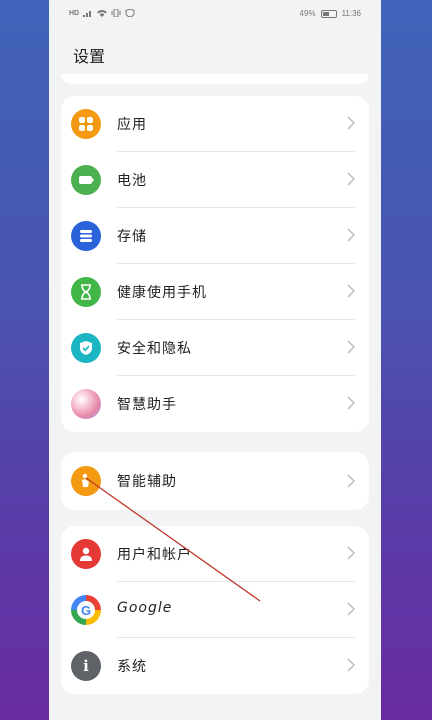 This screenshot has width=432, height=720. I want to click on settings-item-google: G Google, so click(215, 610).